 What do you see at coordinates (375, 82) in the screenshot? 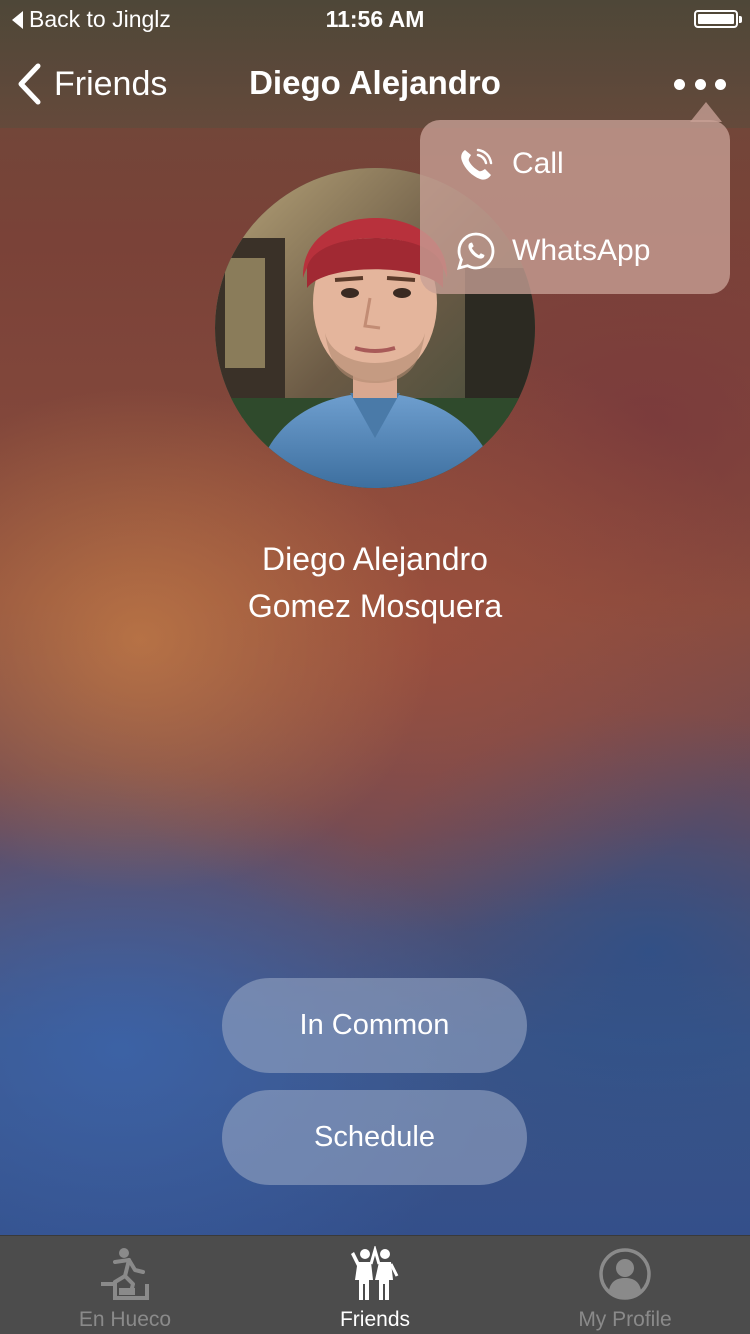
I see `page-title: Diego Alejandro` at bounding box center [375, 82].